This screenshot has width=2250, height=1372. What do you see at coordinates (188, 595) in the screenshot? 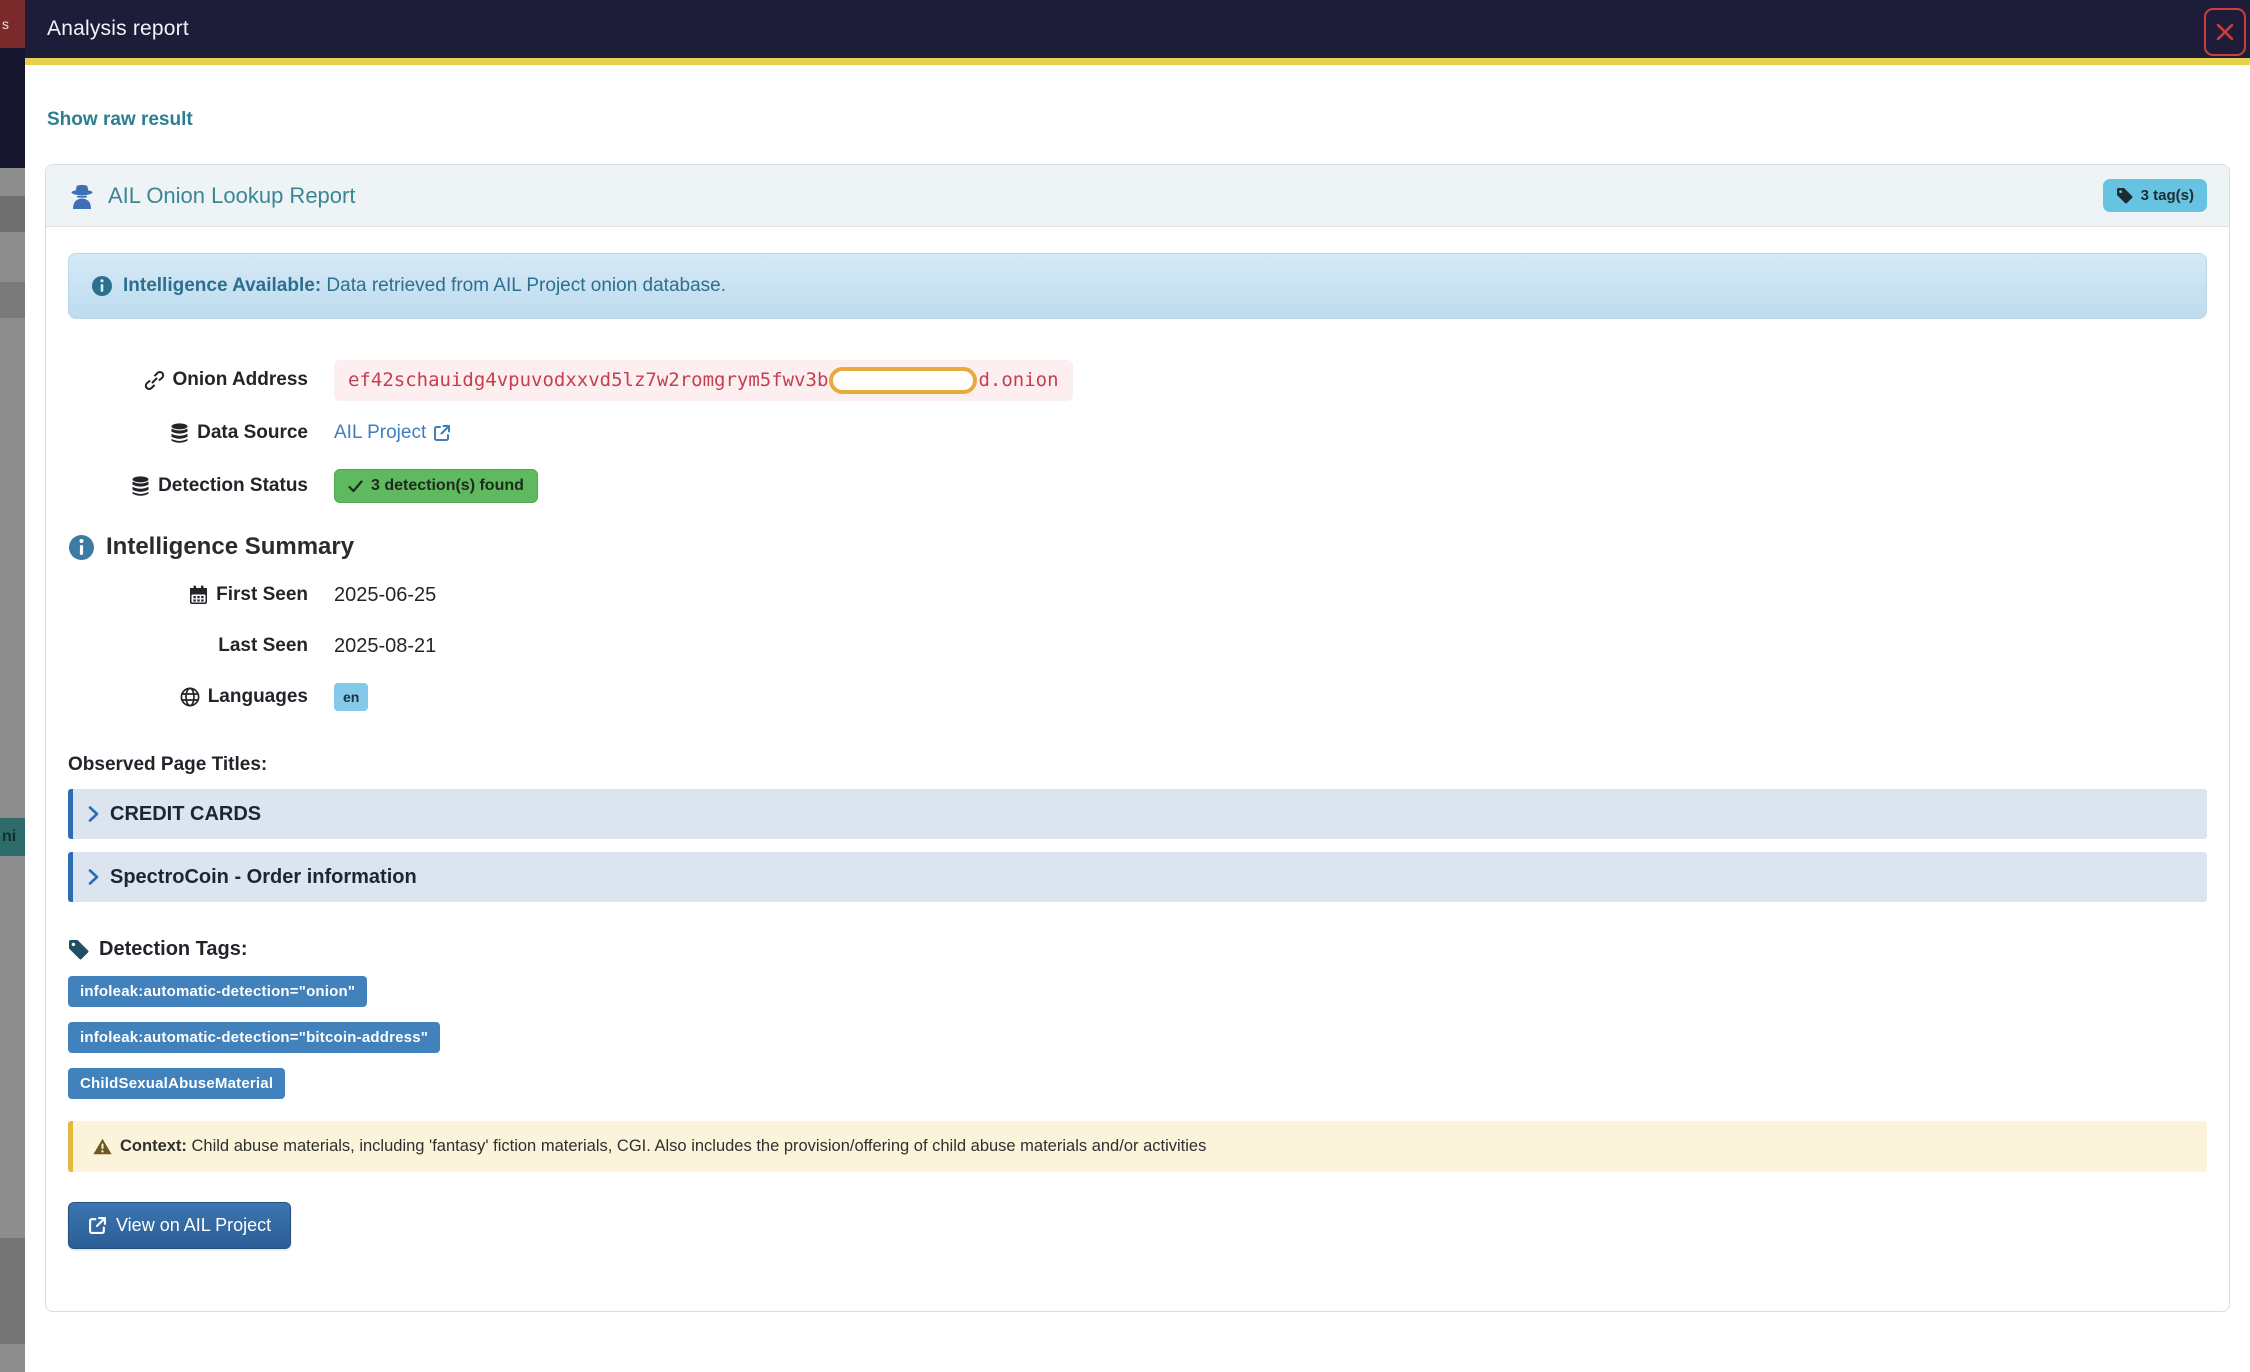
I see `first-seen-label: First Seen` at bounding box center [188, 595].